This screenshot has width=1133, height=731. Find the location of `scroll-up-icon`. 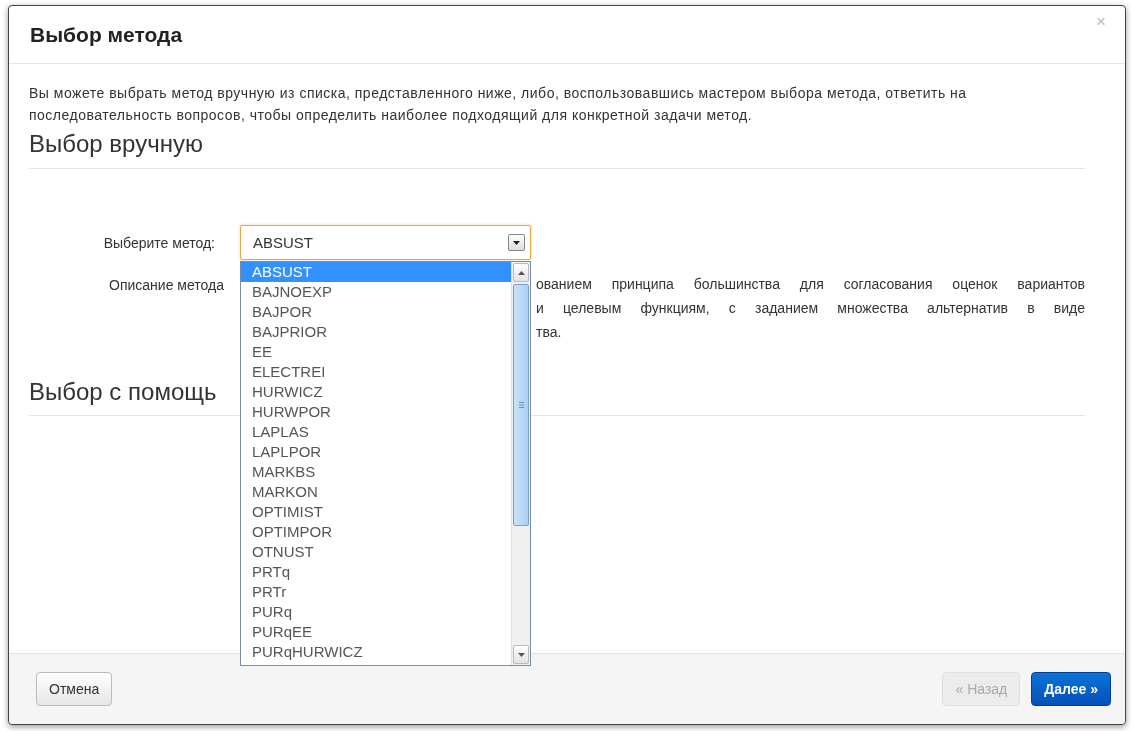

scroll-up-icon is located at coordinates (521, 272).